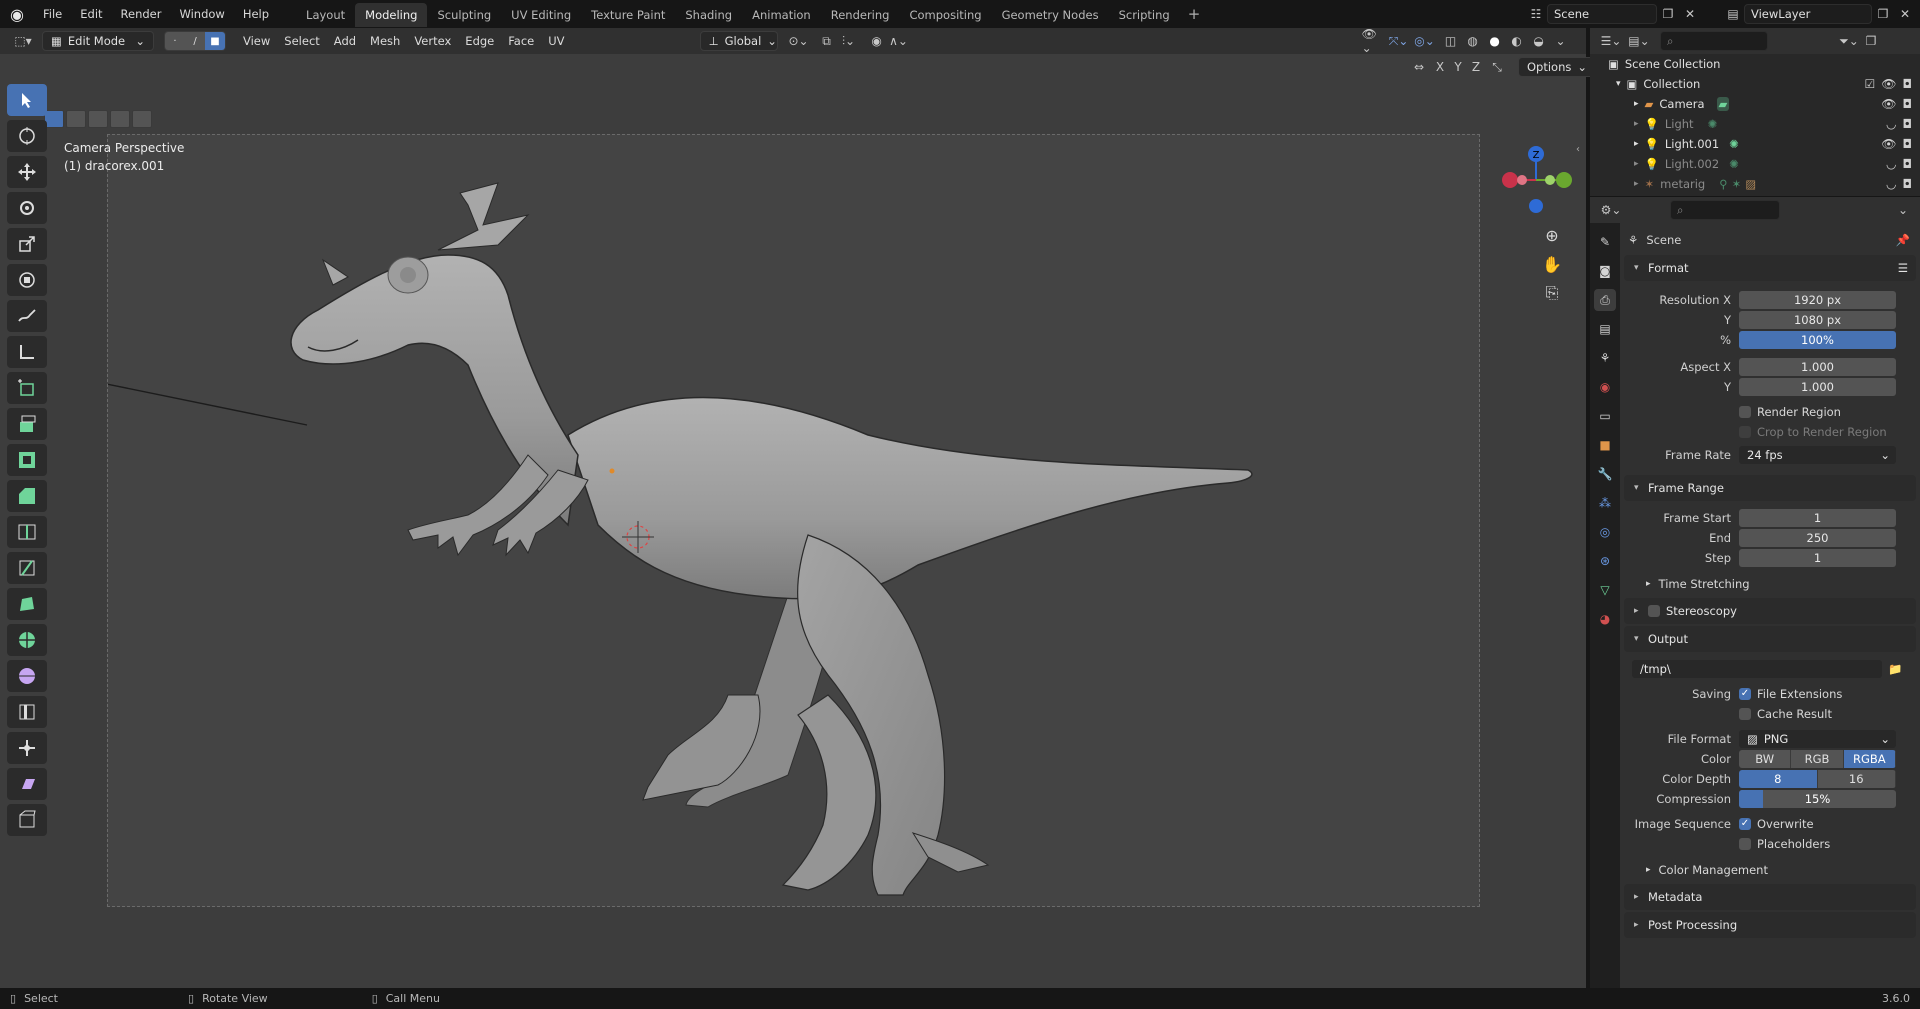 This screenshot has width=1920, height=1009. What do you see at coordinates (1605, 358) in the screenshot?
I see `scene-tab-icon: ⚘` at bounding box center [1605, 358].